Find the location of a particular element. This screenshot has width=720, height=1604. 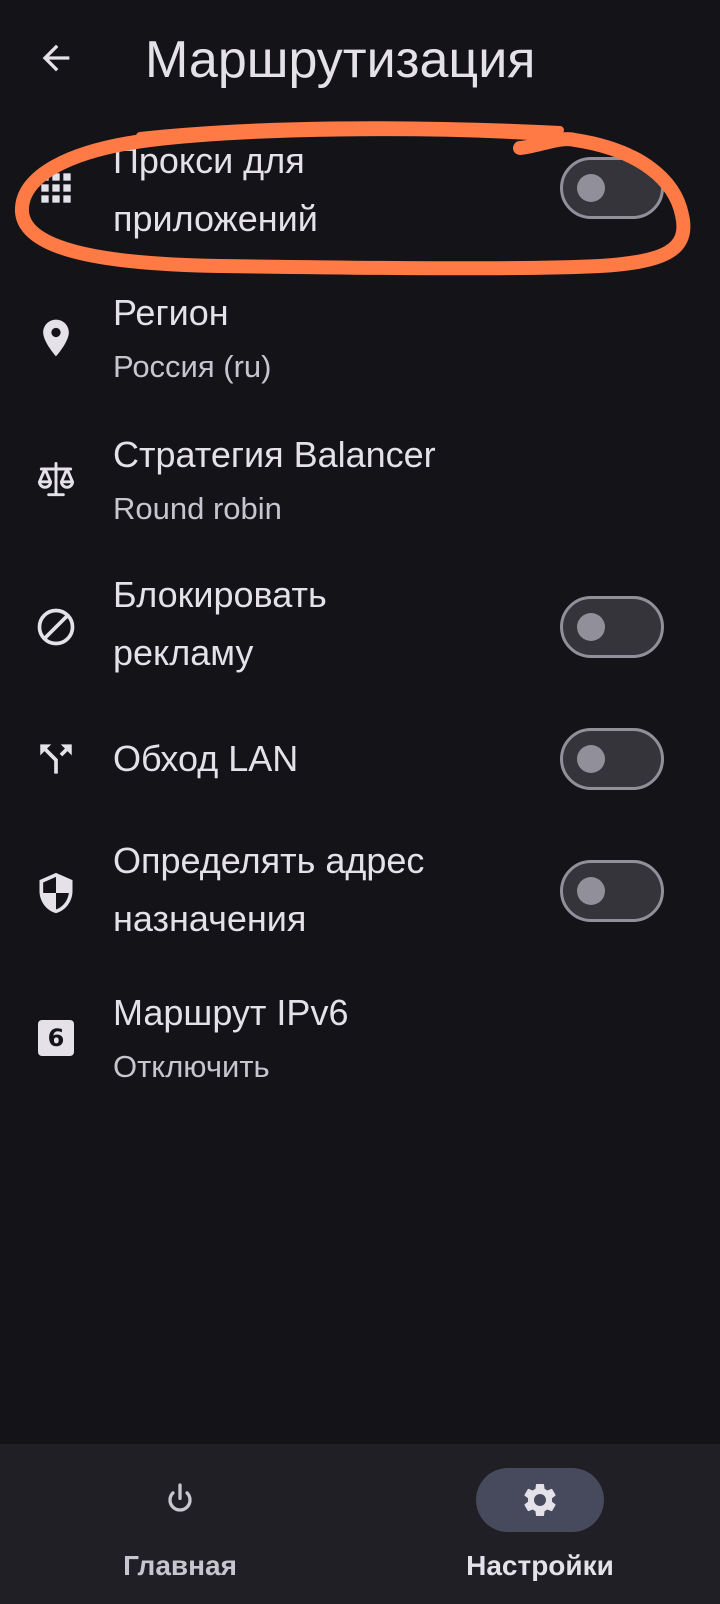

setting-text: Регион Россия (ru) is located at coordinates (192, 338).